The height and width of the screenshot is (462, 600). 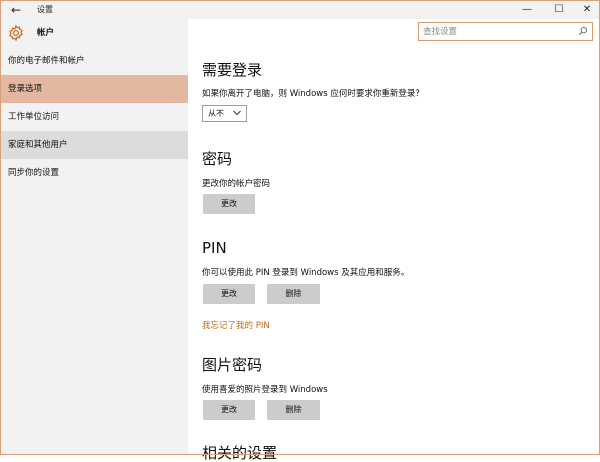 What do you see at coordinates (237, 113) in the screenshot?
I see `chevron-down-icon` at bounding box center [237, 113].